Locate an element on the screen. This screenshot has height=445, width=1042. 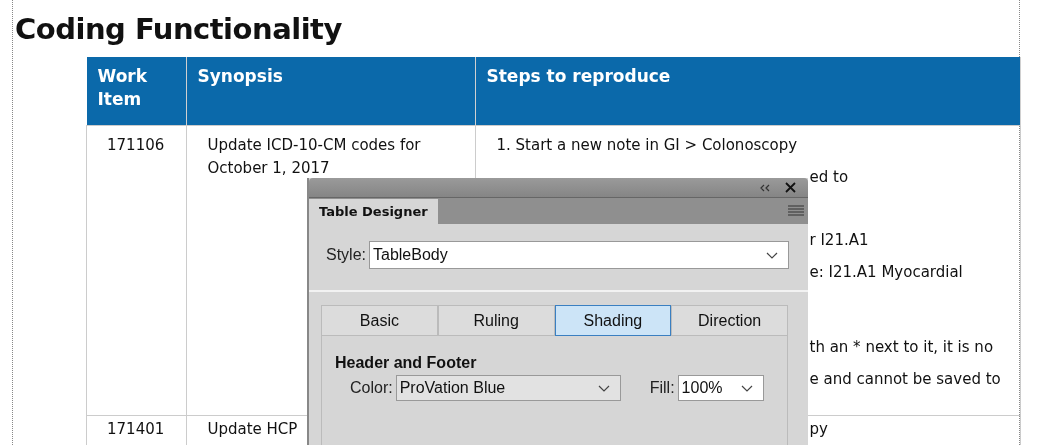
step-text: r I21.A1 is located at coordinates (839, 240).